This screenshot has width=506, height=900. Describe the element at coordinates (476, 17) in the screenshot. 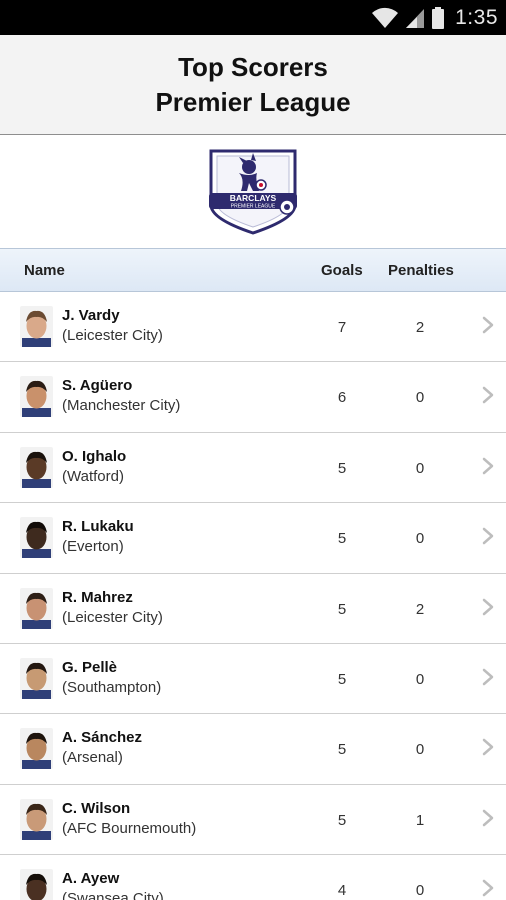

I see `clock: 1:35` at that location.